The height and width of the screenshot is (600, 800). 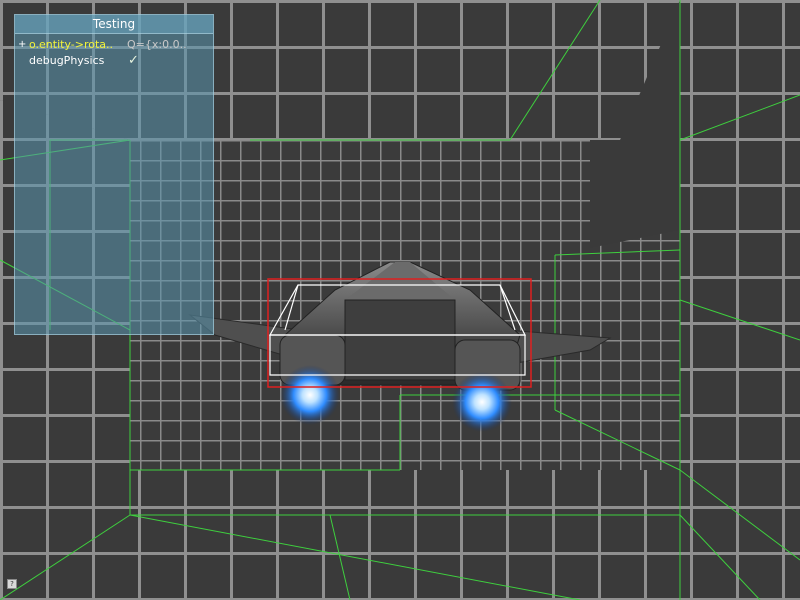 What do you see at coordinates (540, 432) in the screenshot?
I see `floor-step` at bounding box center [540, 432].